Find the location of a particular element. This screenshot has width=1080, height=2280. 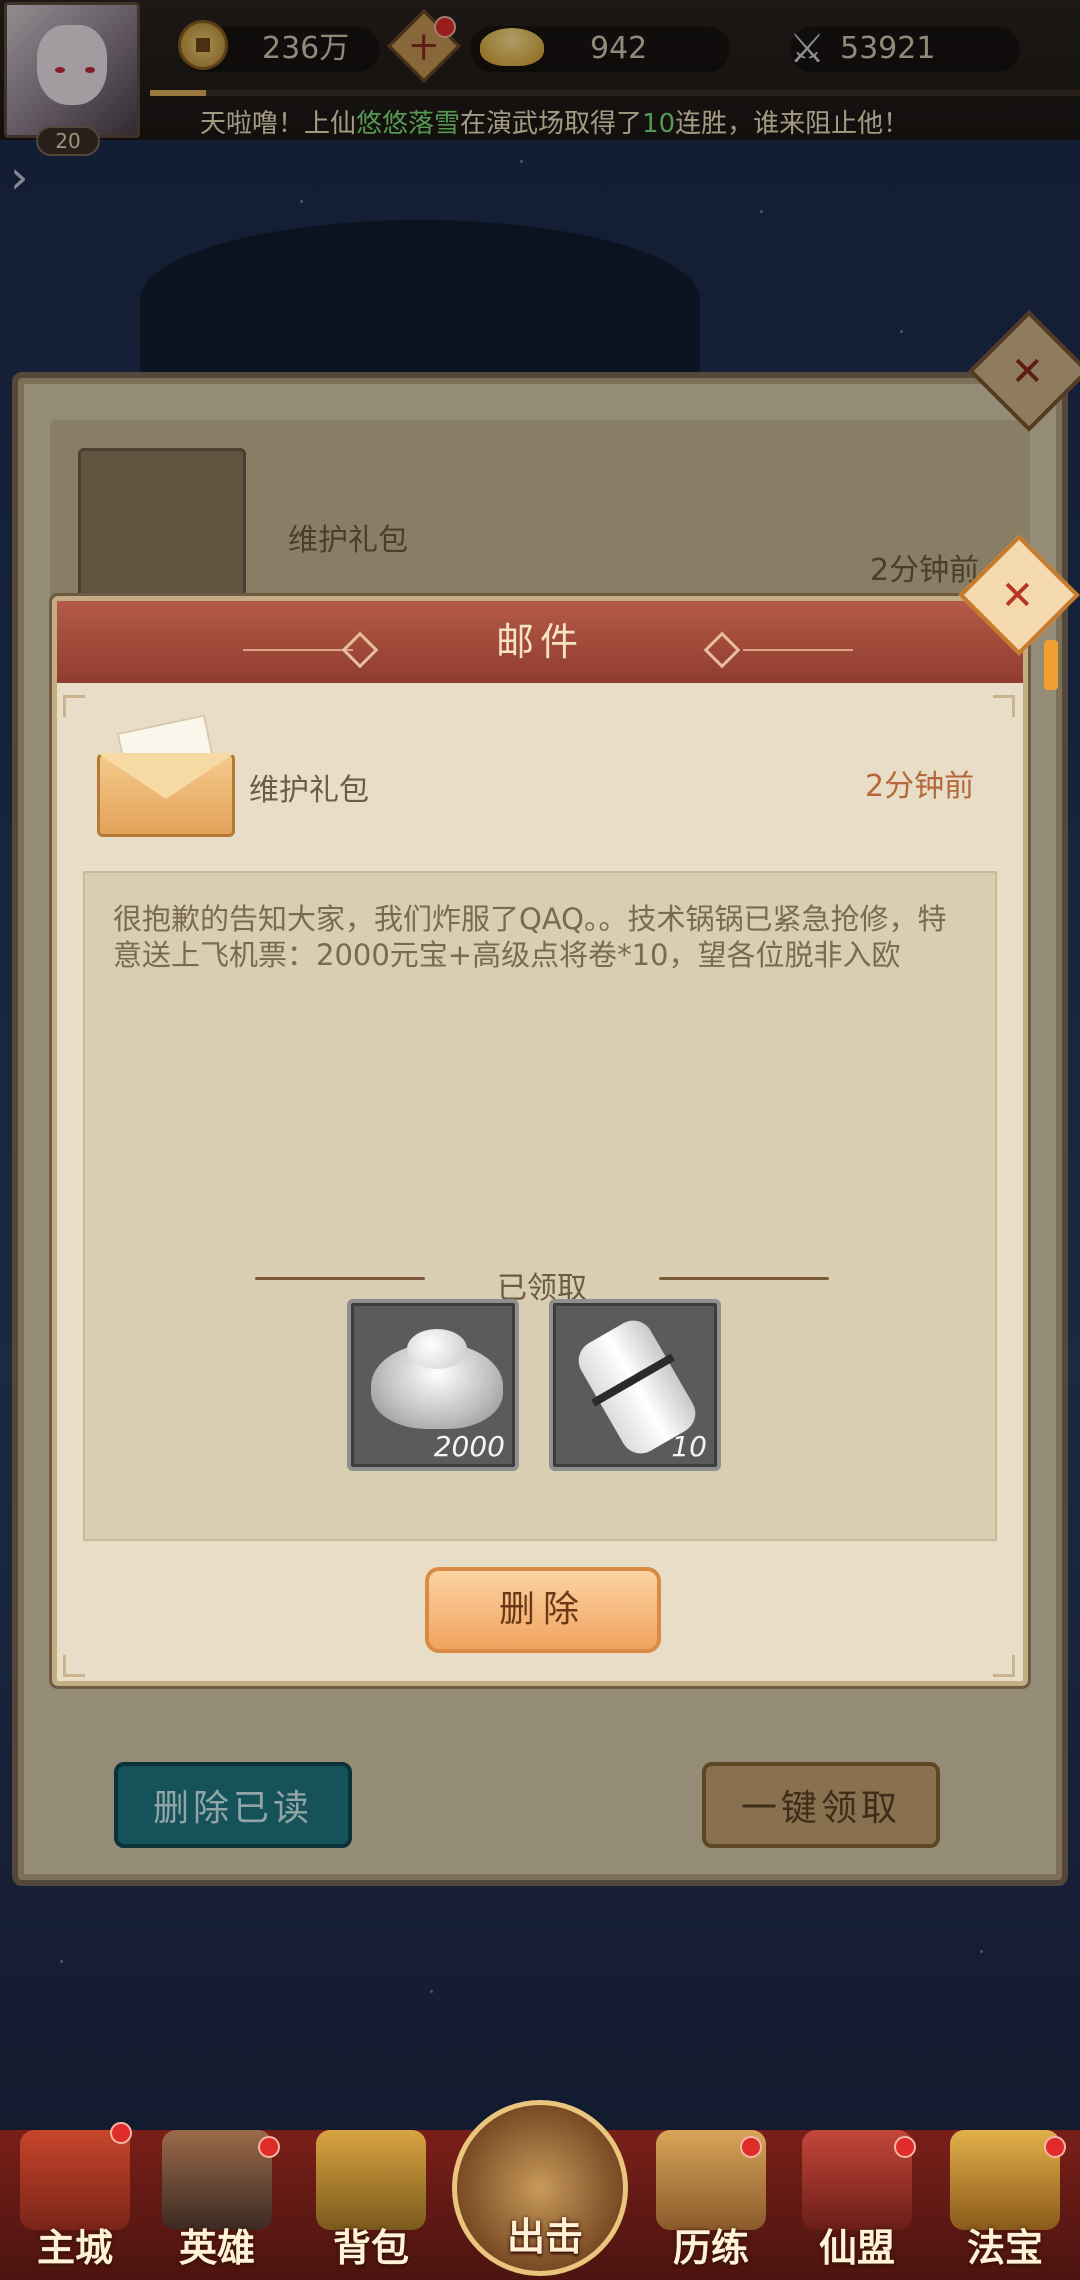

tassel-ornament is located at coordinates (1051, 665).